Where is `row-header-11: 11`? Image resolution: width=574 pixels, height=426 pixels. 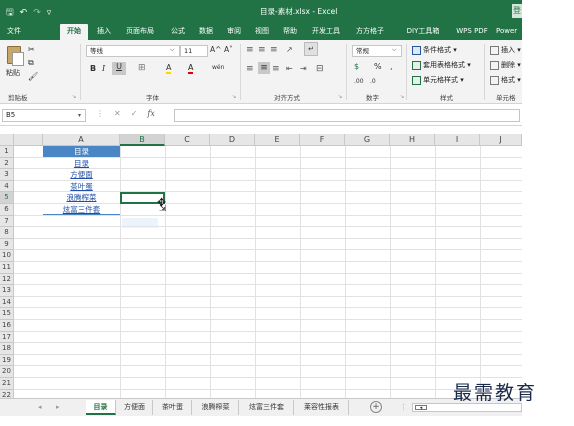
row-header-11: 11 is located at coordinates (7, 268).